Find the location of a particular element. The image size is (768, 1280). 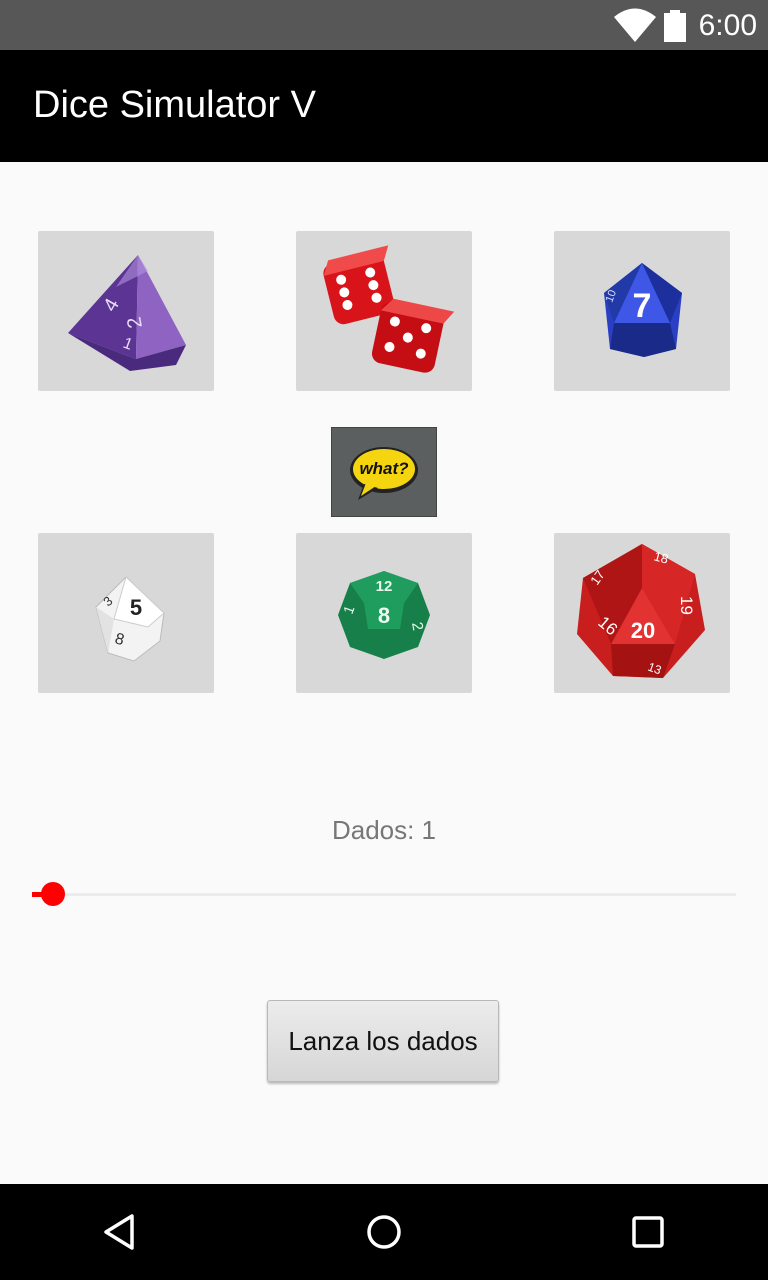

d6-die-button is located at coordinates (384, 311).